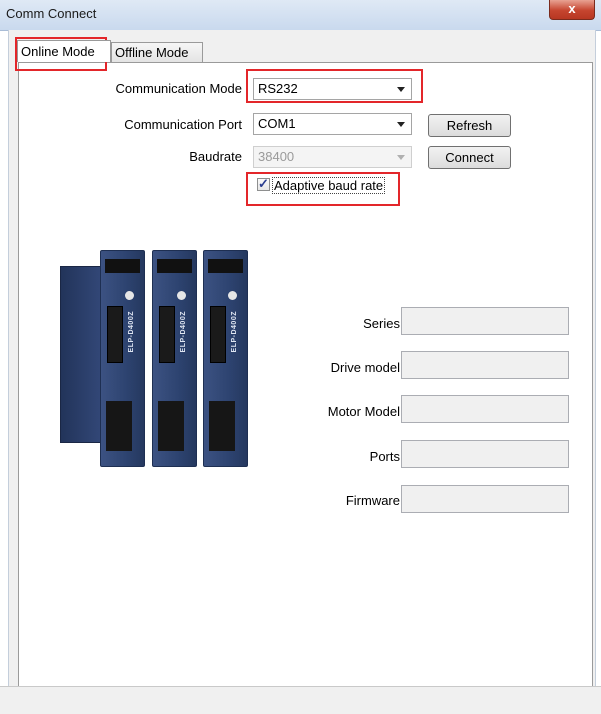 Image resolution: width=601 pixels, height=714 pixels. What do you see at coordinates (334, 86) in the screenshot?
I see `highlight-communication-mode` at bounding box center [334, 86].